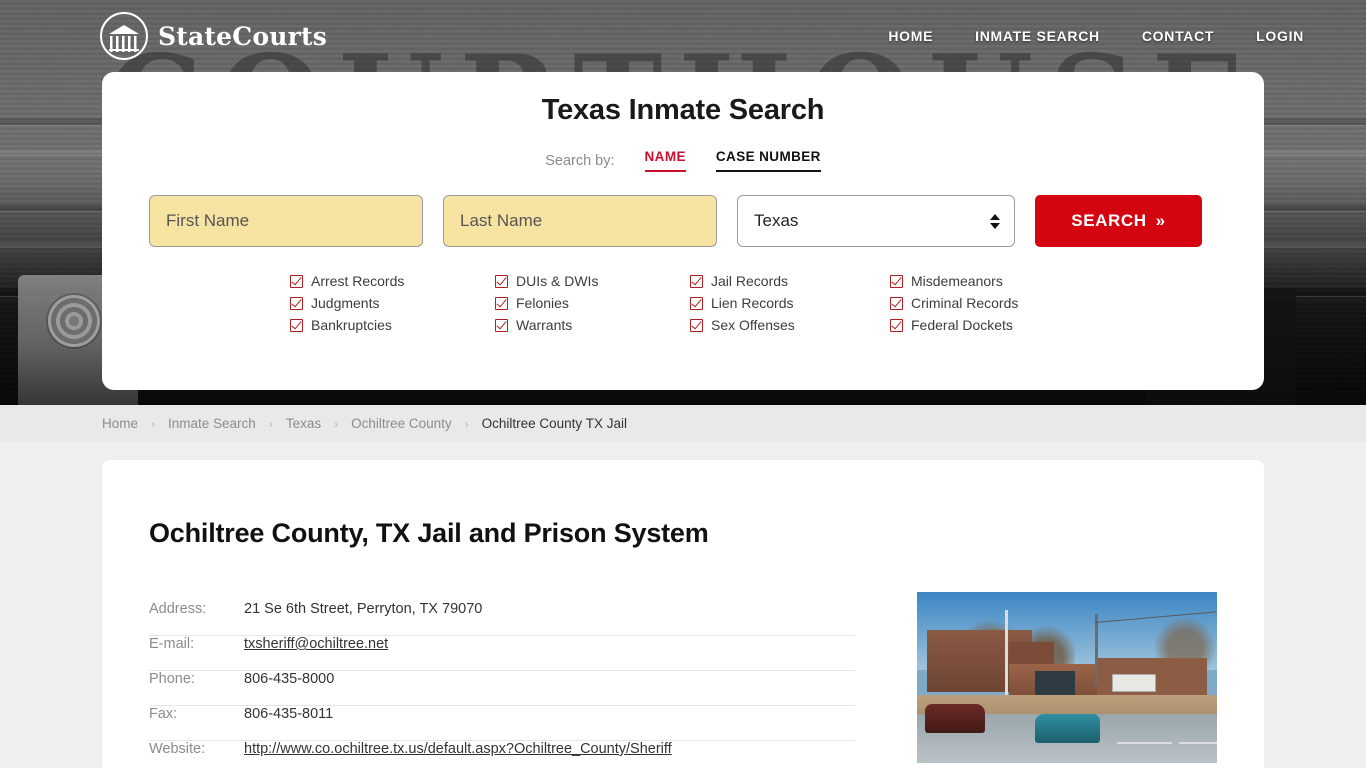 This screenshot has width=1366, height=768. Describe the element at coordinates (768, 160) in the screenshot. I see `tab-case-number: CASE NUMBER` at that location.